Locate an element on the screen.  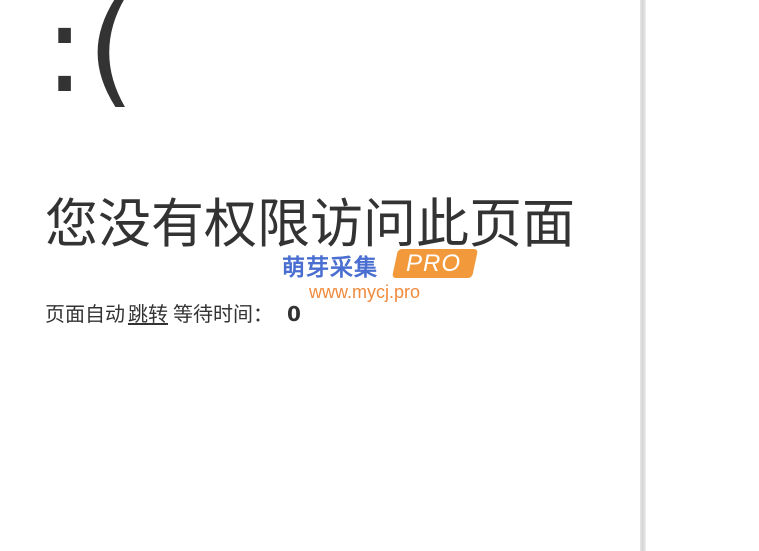
watermark-url: www.mycj.pro is located at coordinates (365, 292).